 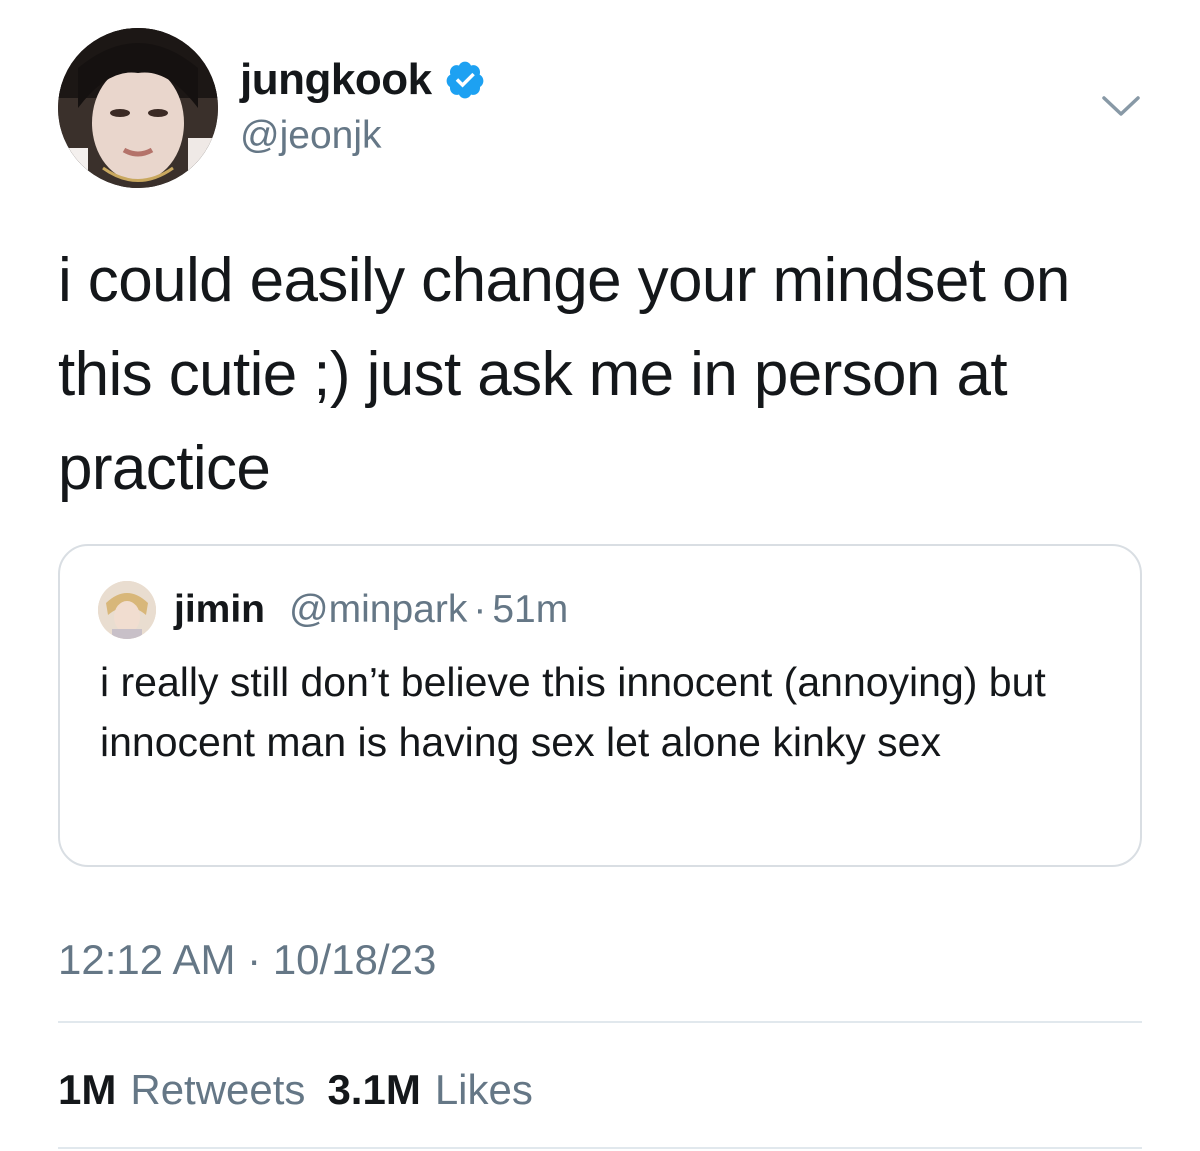 What do you see at coordinates (363, 136) in the screenshot?
I see `author-handle: @jeonjk` at bounding box center [363, 136].